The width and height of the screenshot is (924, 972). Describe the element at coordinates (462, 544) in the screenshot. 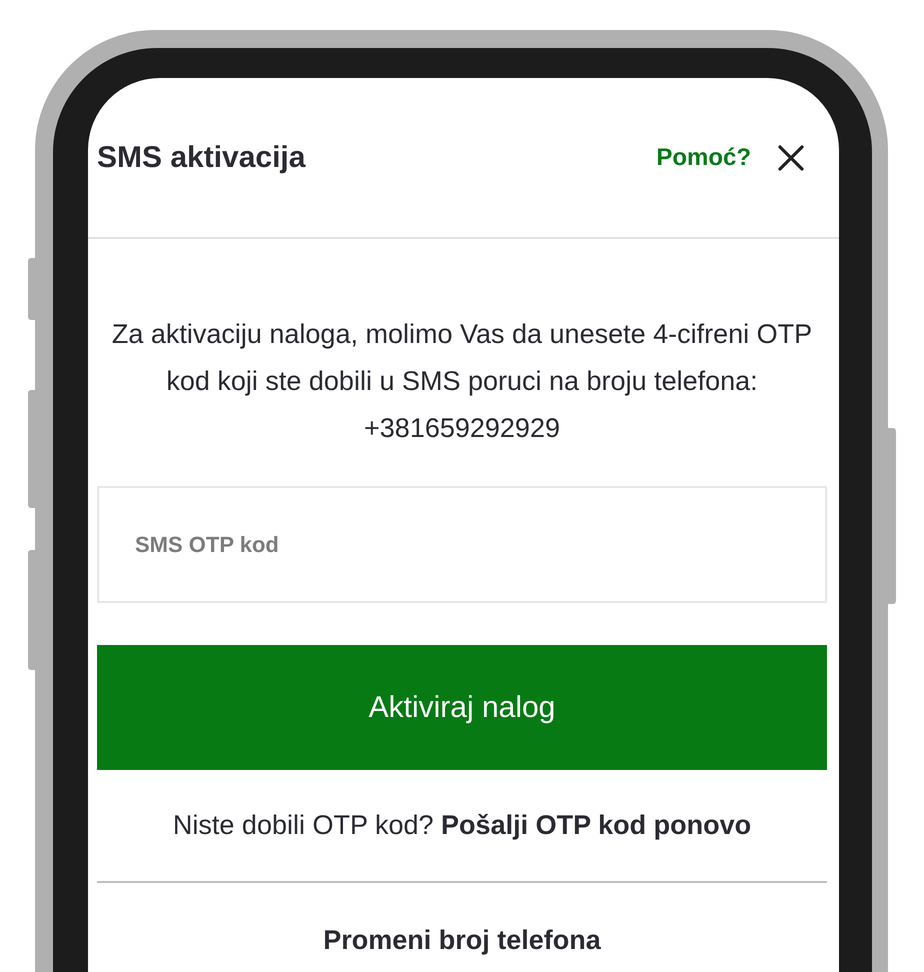

I see `otp-input-field: SMS OTP kod` at that location.